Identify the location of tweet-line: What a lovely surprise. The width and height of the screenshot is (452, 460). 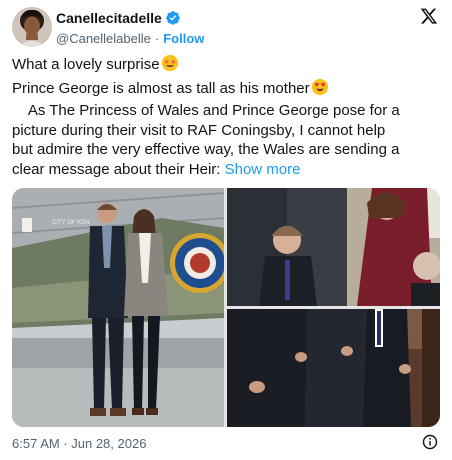
(227, 66).